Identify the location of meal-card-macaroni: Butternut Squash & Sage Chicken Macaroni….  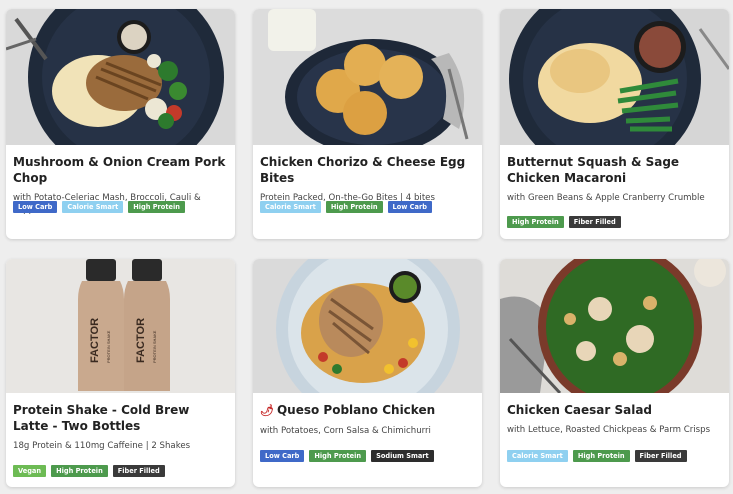
(614, 124).